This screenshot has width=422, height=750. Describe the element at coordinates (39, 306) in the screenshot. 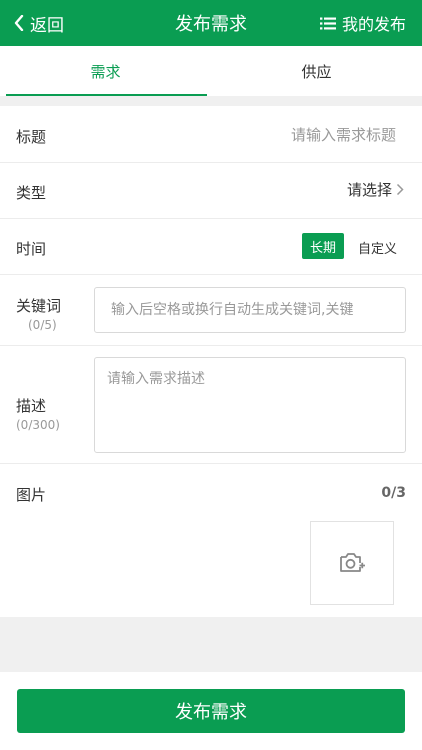

I see `keywords-label: 关键词` at that location.